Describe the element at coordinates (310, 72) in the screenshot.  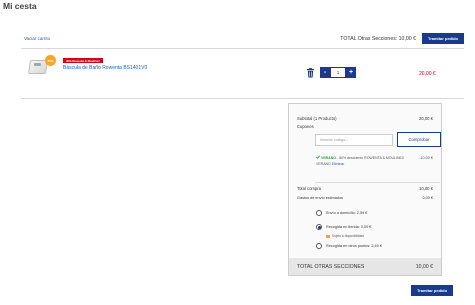
I see `trash-icon` at that location.